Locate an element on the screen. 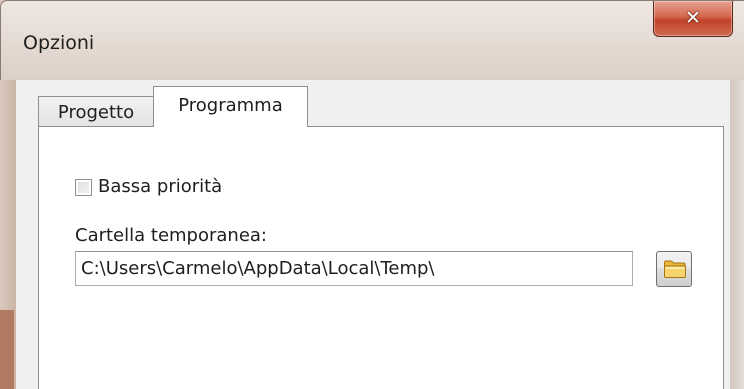  tab-programma: Programma is located at coordinates (230, 106).